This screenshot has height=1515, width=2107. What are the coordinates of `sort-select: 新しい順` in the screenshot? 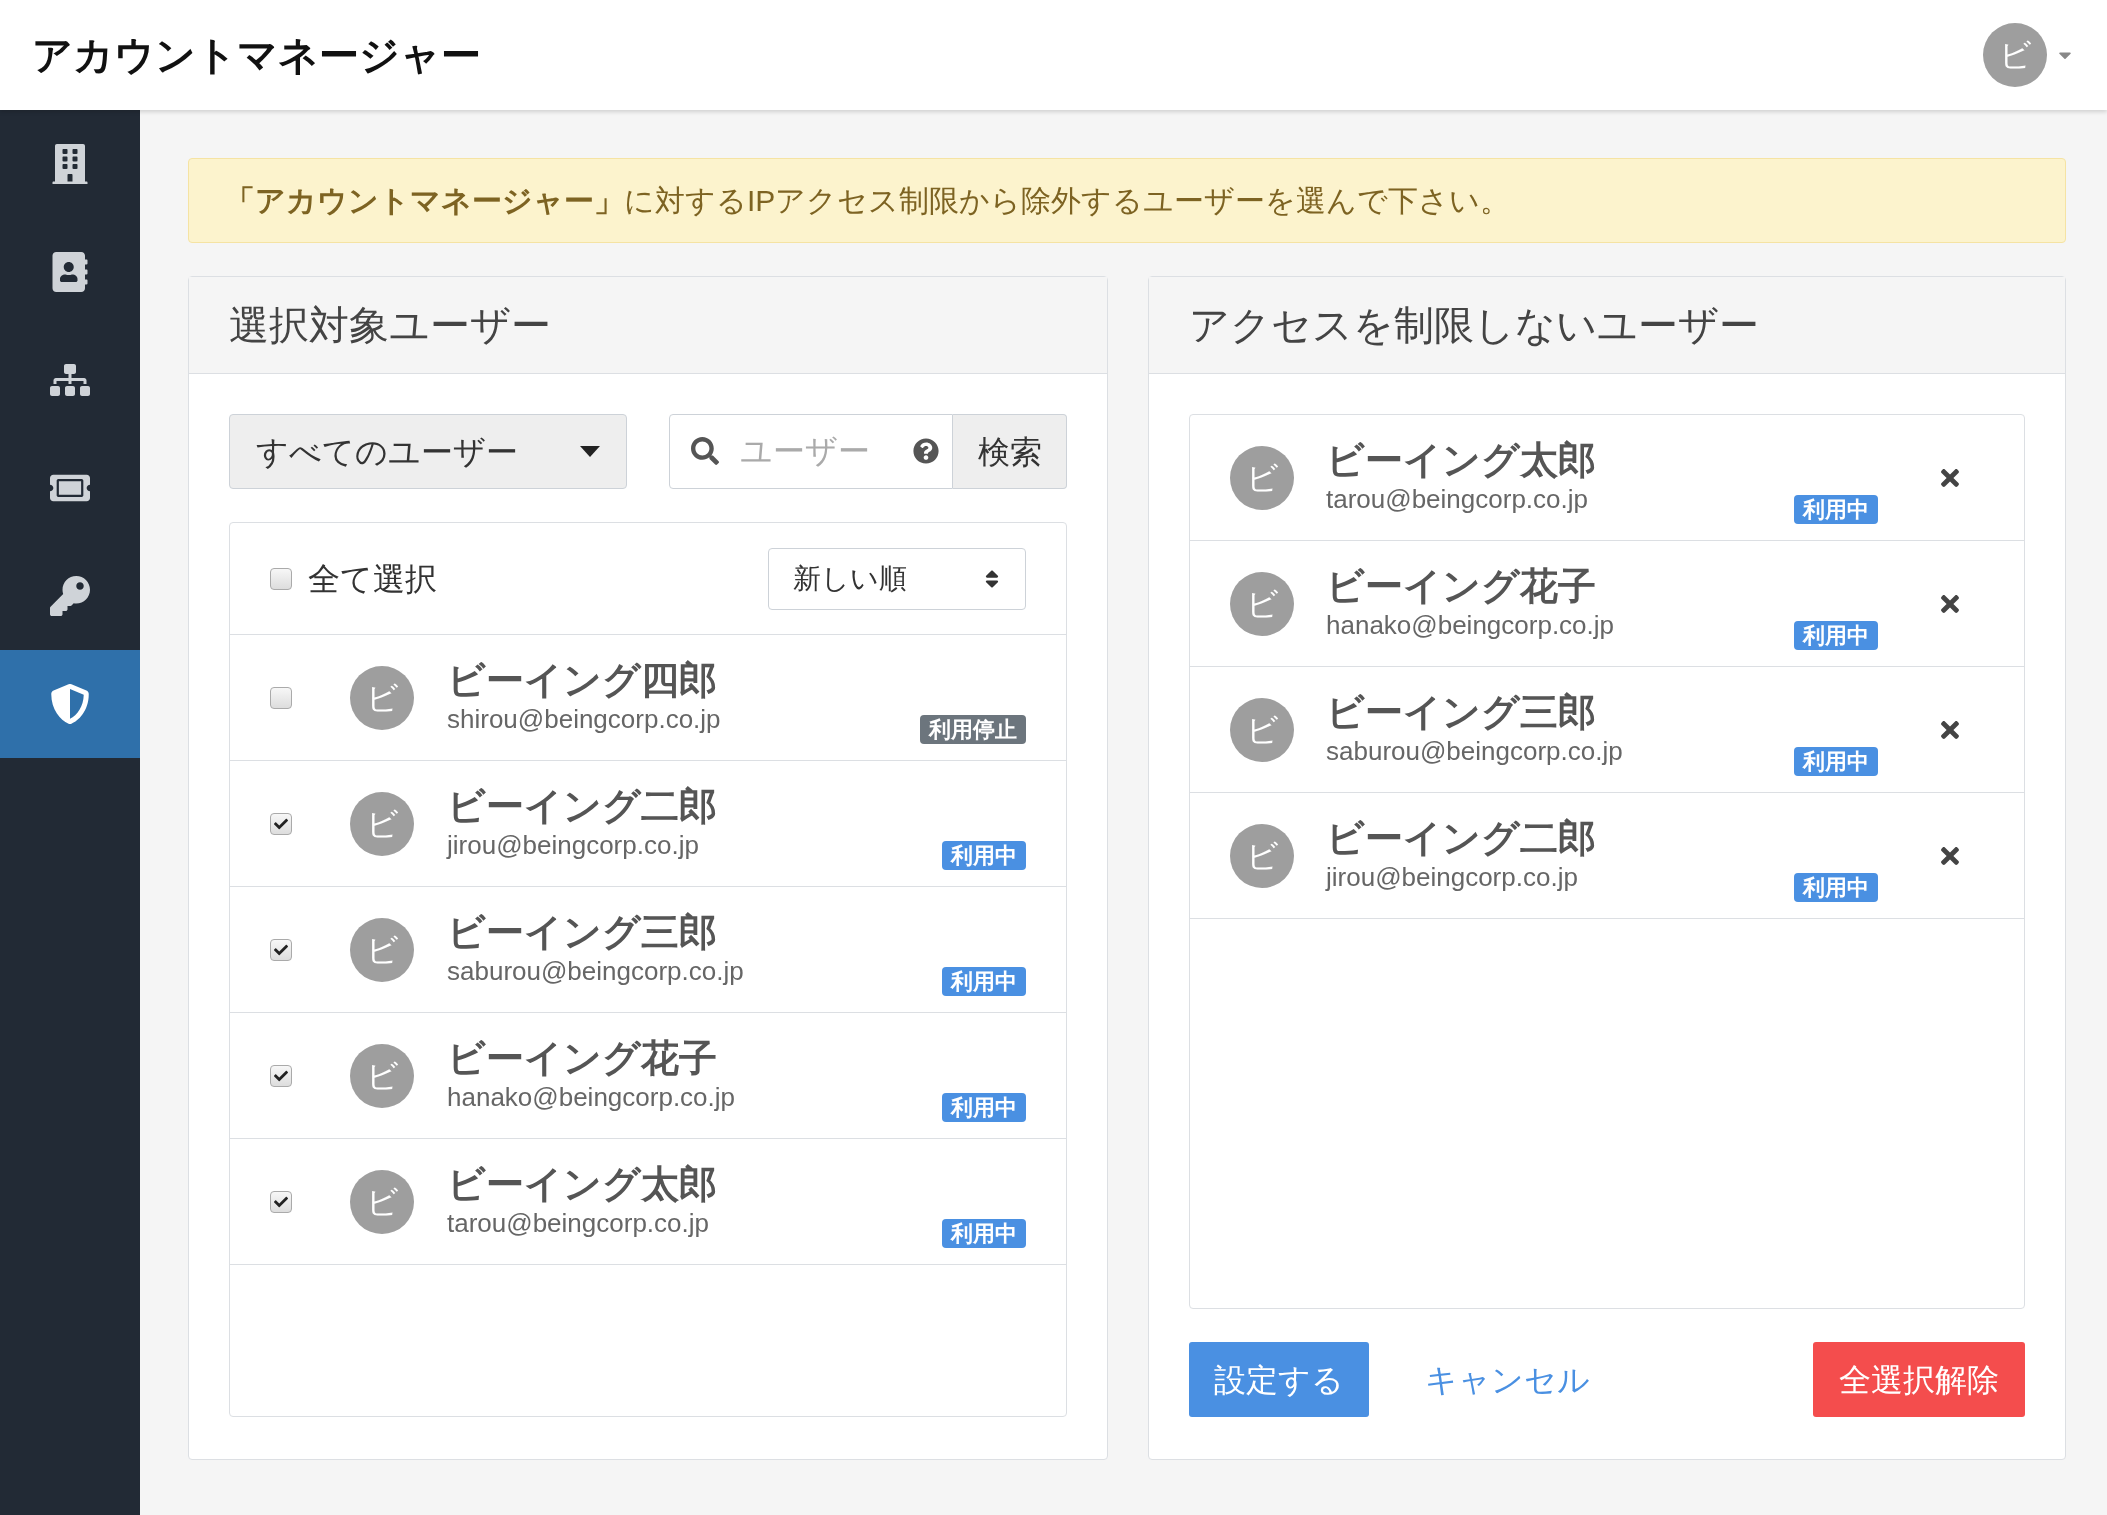 It's located at (897, 578).